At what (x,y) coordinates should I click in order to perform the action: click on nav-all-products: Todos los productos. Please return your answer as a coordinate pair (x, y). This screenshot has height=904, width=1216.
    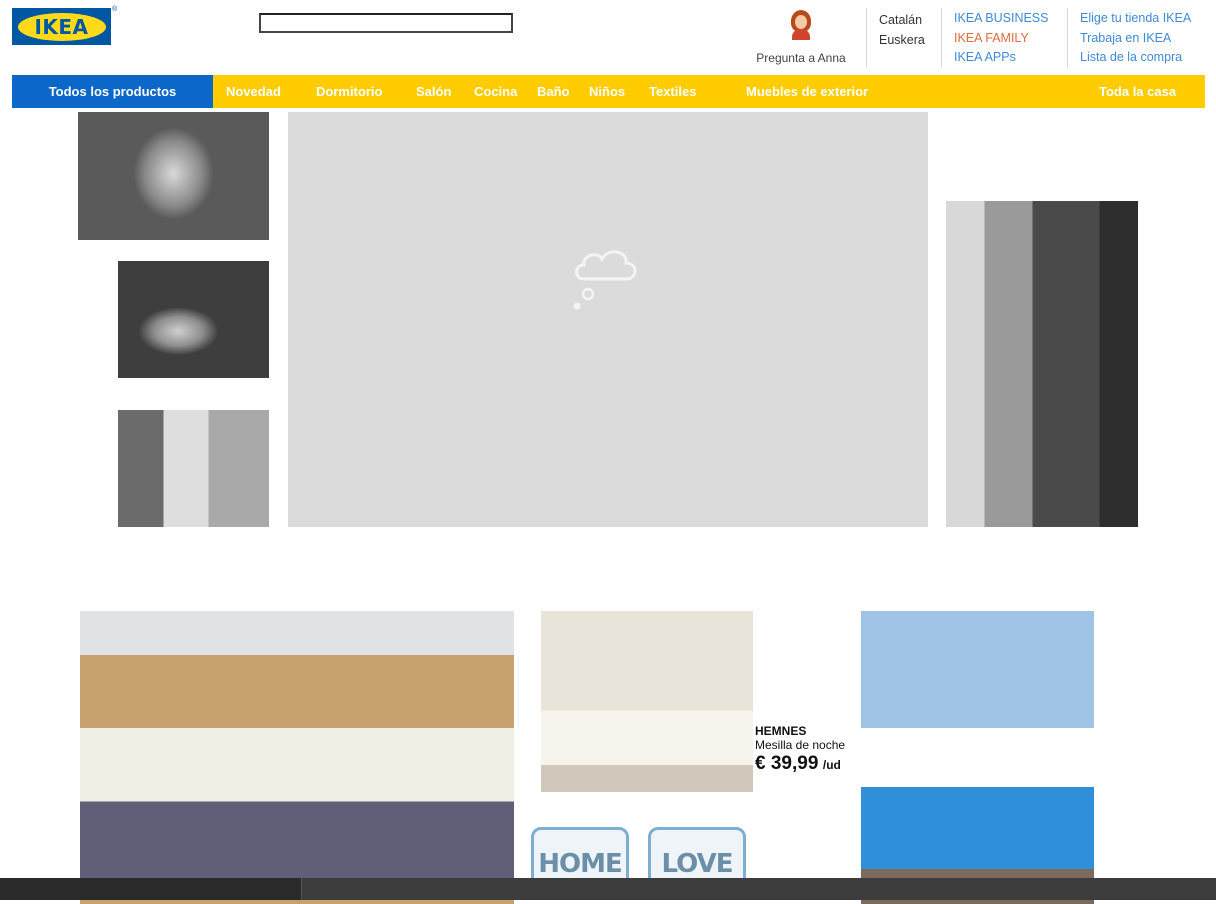
    Looking at the image, I should click on (112, 91).